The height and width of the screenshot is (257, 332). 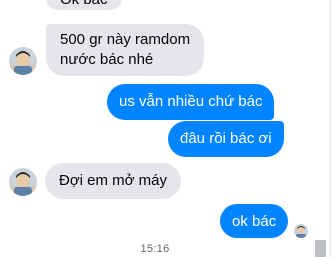 I want to click on message-bubble-incoming: Đợi em mở máy, so click(x=113, y=181).